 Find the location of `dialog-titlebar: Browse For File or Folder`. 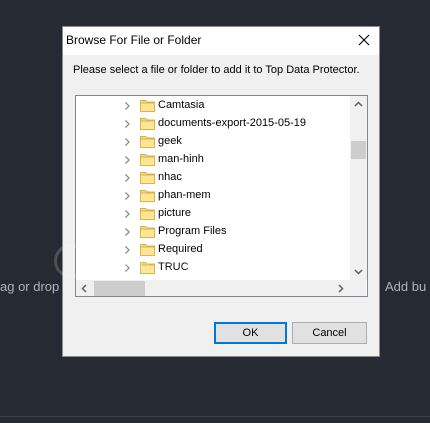

dialog-titlebar: Browse For File or Folder is located at coordinates (221, 41).